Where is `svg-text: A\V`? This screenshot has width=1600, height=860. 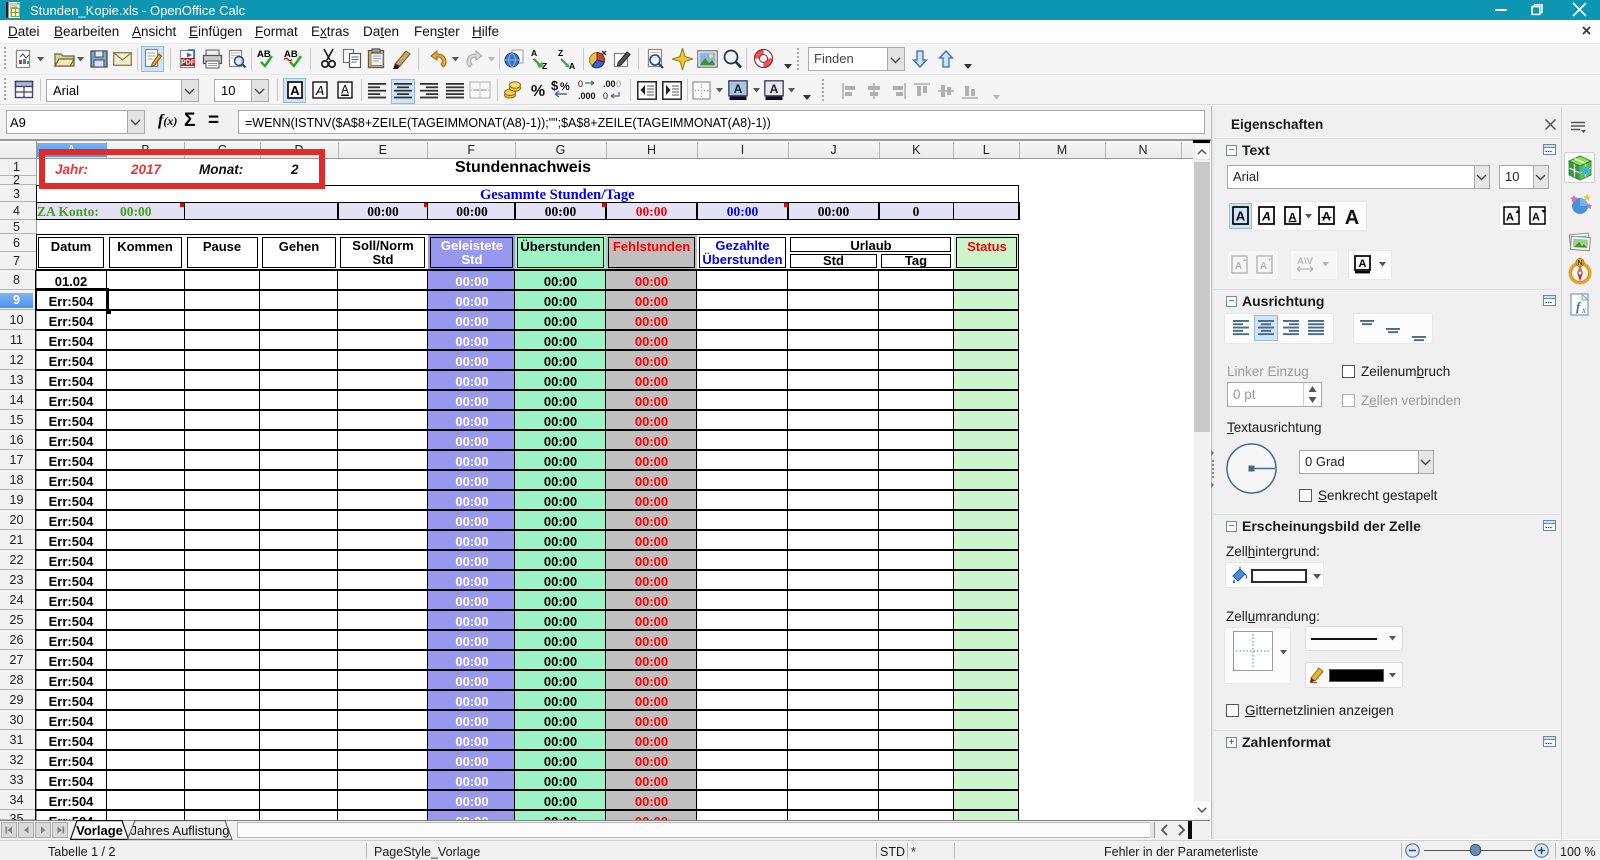
svg-text: A\V is located at coordinates (1305, 261).